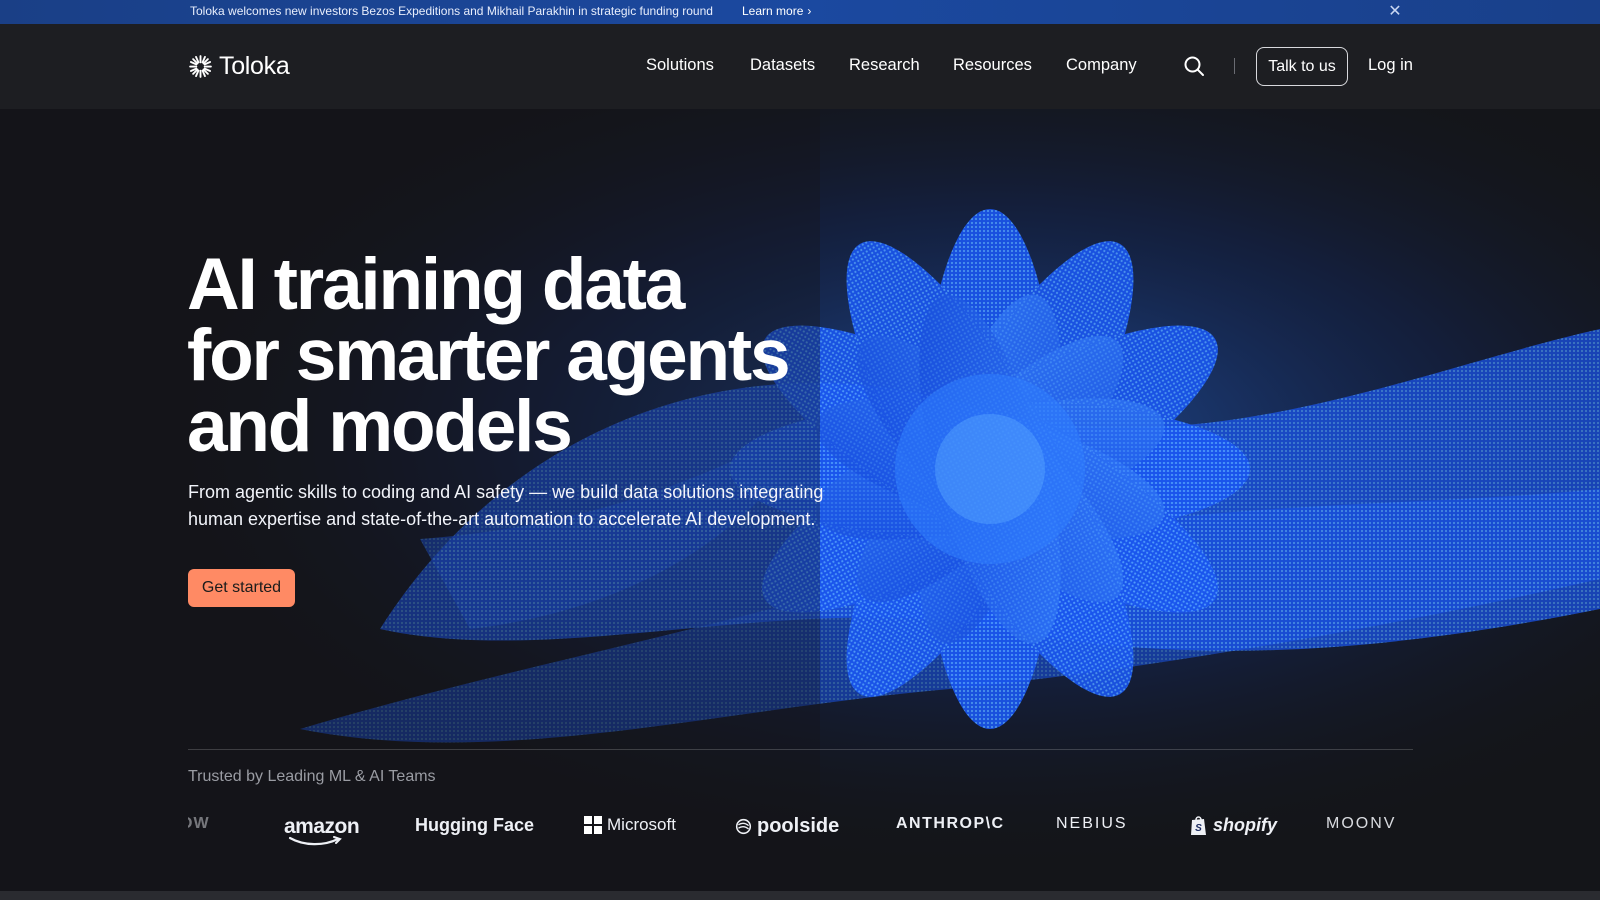 This screenshot has width=1600, height=900. Describe the element at coordinates (809, 11) in the screenshot. I see `chevron-right-icon: ›` at that location.